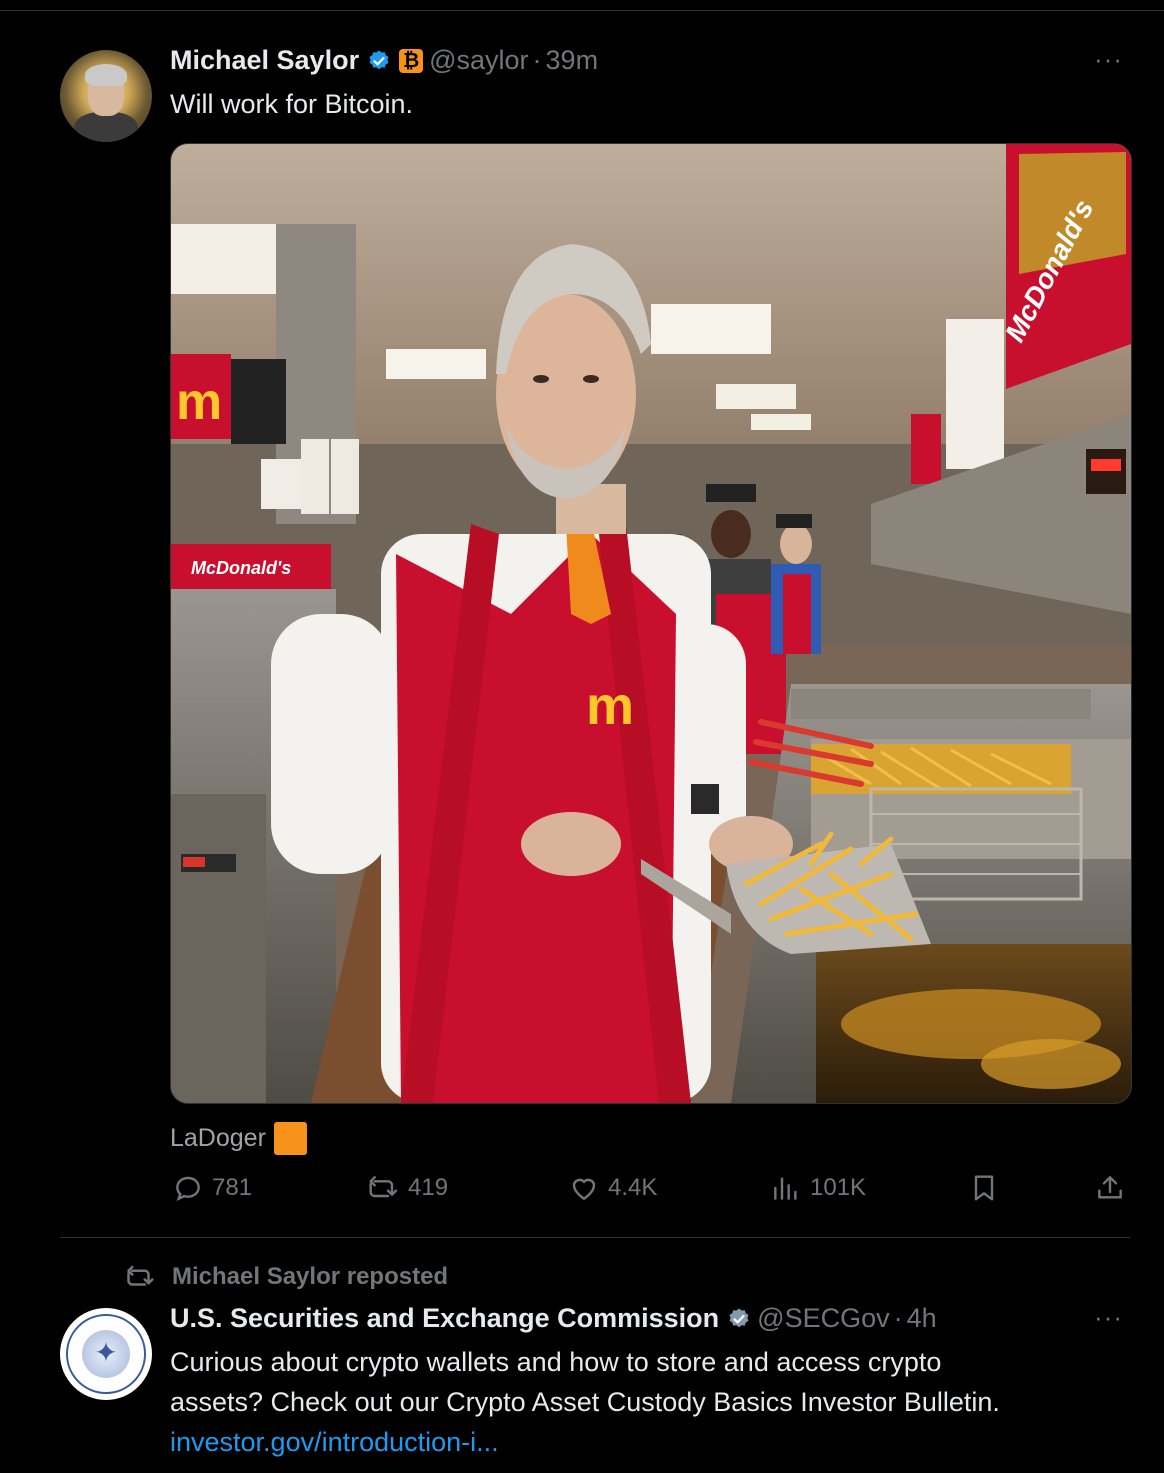 The image size is (1164, 1473). What do you see at coordinates (582, 10) in the screenshot?
I see `top-divider` at bounding box center [582, 10].